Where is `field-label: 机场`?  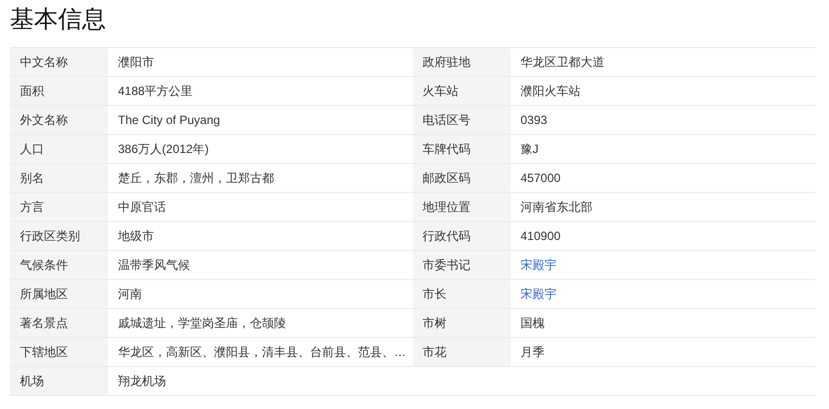 field-label: 机场 is located at coordinates (32, 381).